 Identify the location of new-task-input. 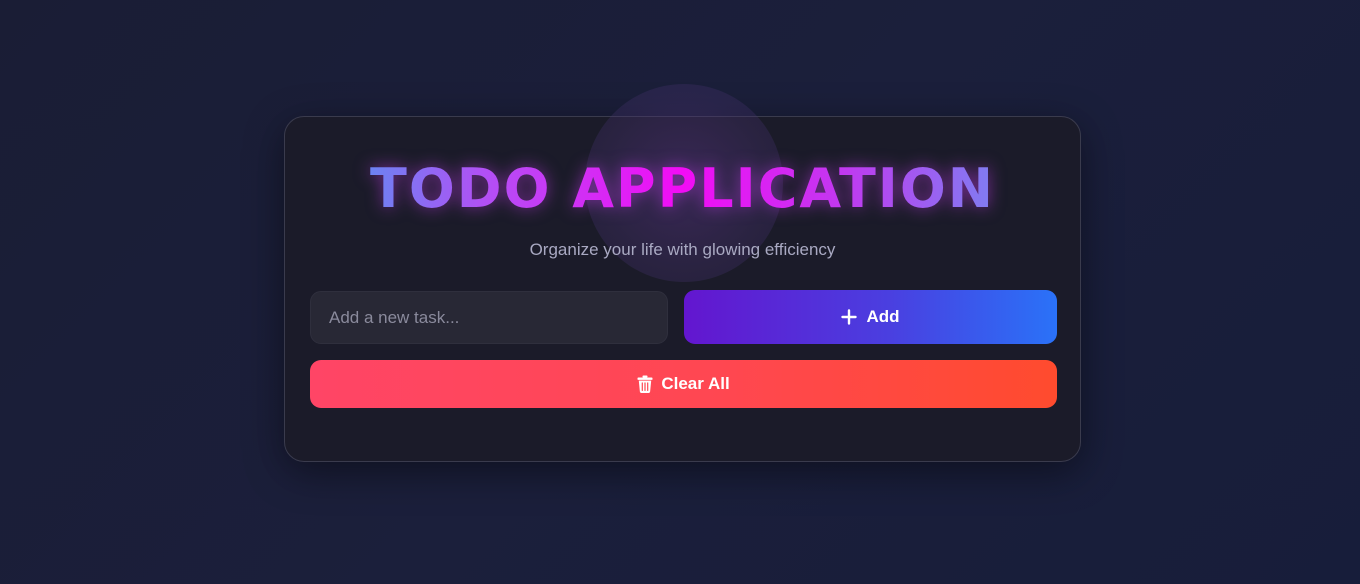
(489, 317).